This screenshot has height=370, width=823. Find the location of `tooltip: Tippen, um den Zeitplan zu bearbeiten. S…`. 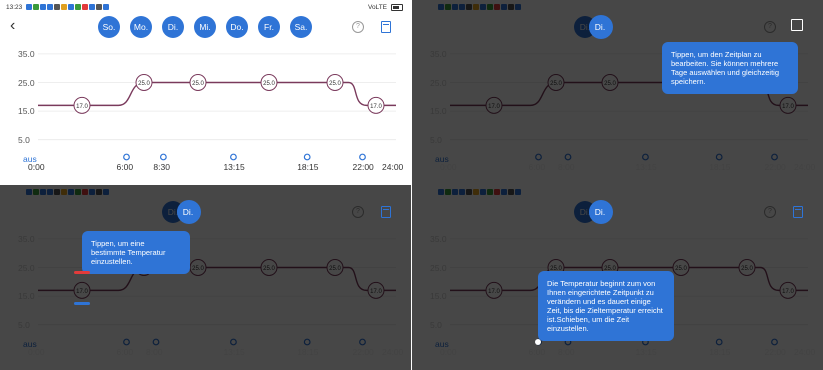

tooltip: Tippen, um den Zeitplan zu bearbeiten. S… is located at coordinates (730, 68).